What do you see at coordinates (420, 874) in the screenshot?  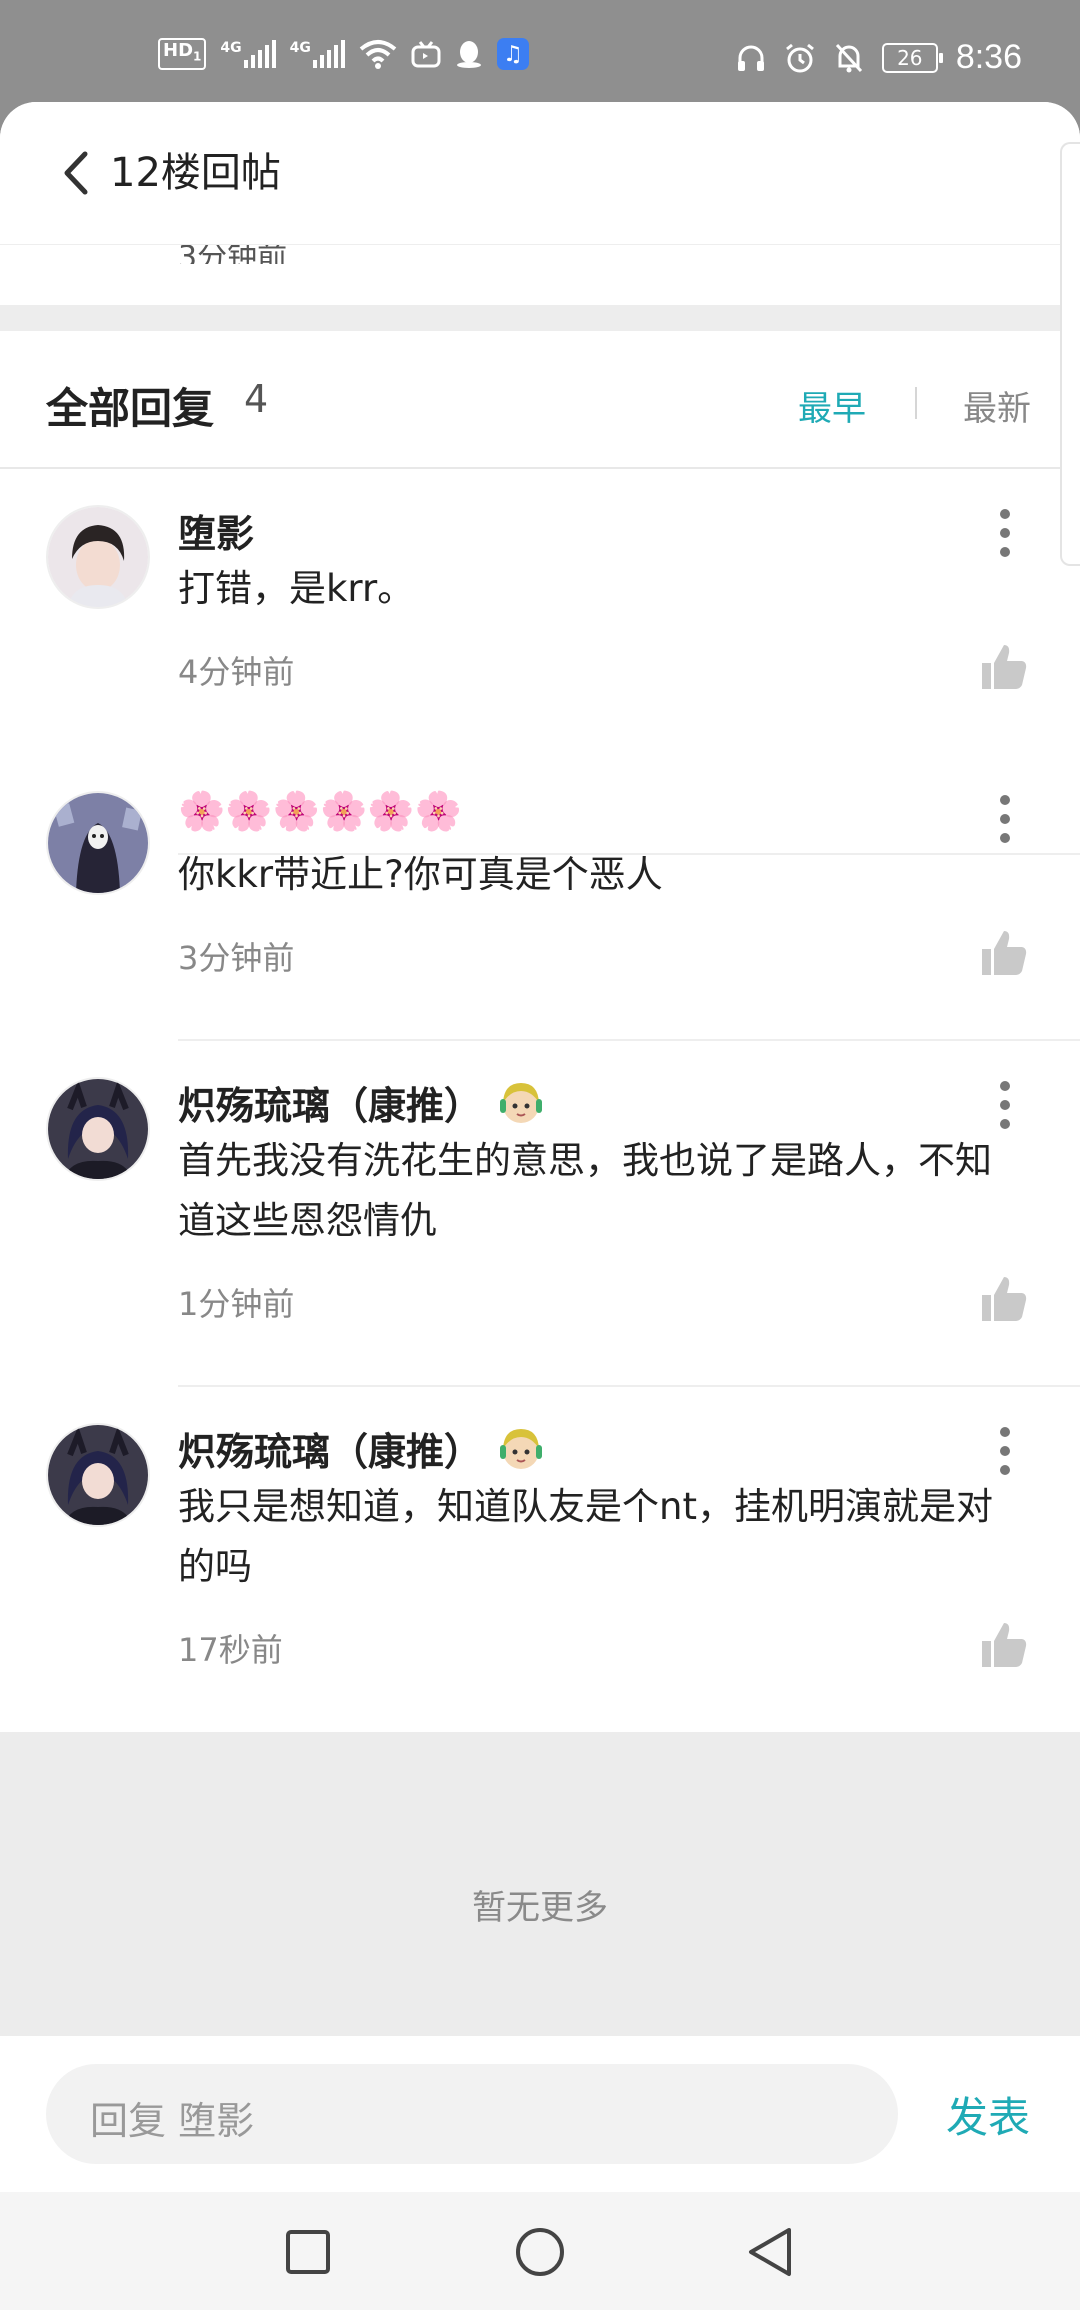 I see `reply-text: 你kkr带近止?你可真是个恶人` at bounding box center [420, 874].